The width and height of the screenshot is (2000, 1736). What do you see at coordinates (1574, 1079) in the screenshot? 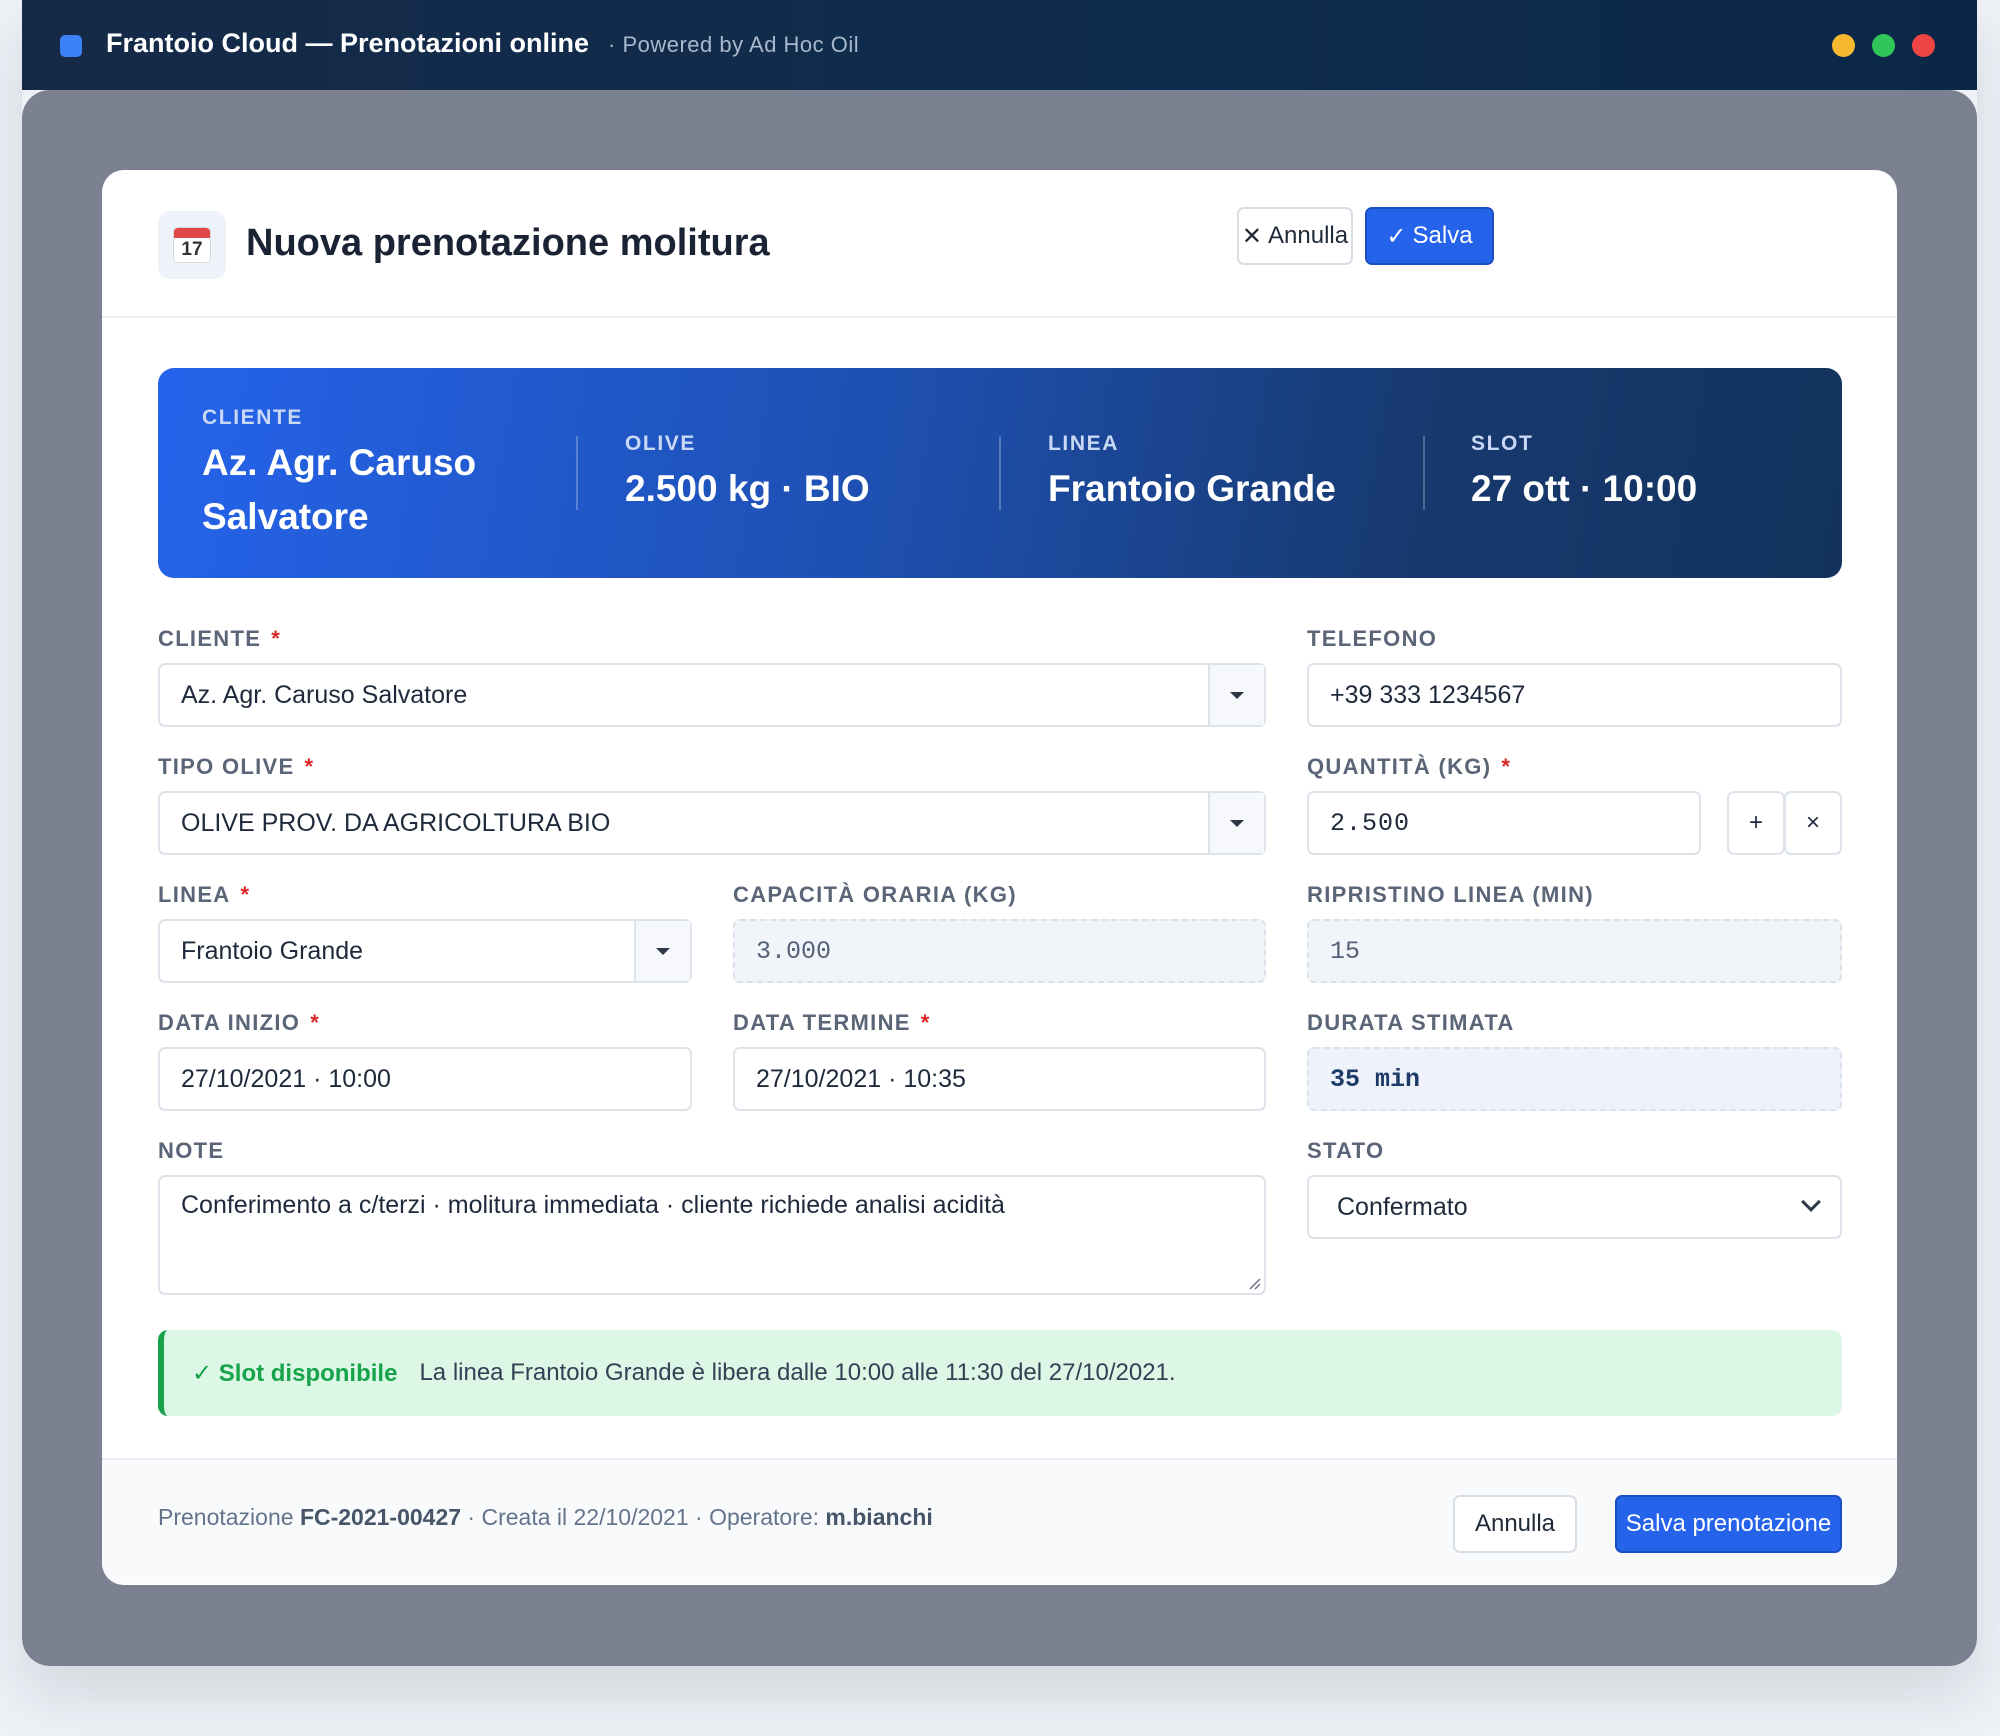
I see `durata-readonly-field: 35 min` at bounding box center [1574, 1079].